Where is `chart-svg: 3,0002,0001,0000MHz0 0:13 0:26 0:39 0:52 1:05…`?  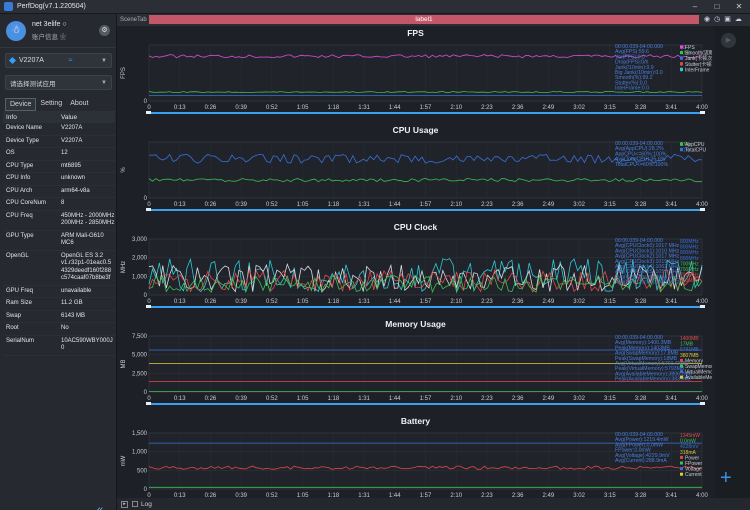
chart-svg: 3,0002,0001,0000MHz0 0:13 0:26 0:39 0:52 1:05… is located at coordinates (415, 270).